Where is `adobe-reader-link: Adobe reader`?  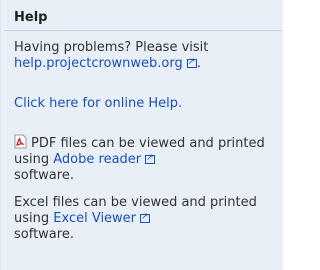 adobe-reader-link: Adobe reader is located at coordinates (97, 159).